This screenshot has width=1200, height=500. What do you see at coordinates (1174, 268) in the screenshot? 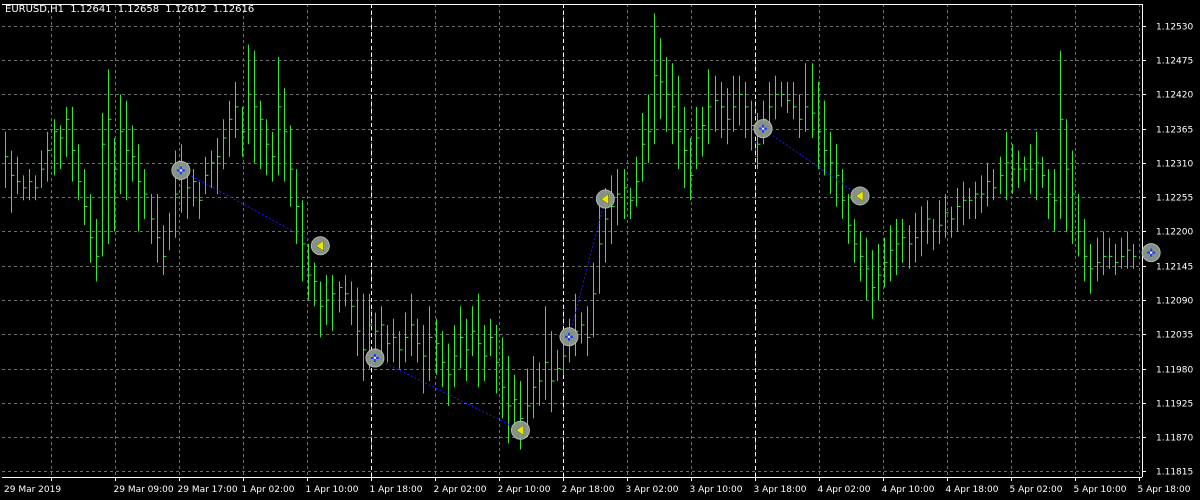
I see `y-tick-label: 1.12145` at bounding box center [1174, 268].